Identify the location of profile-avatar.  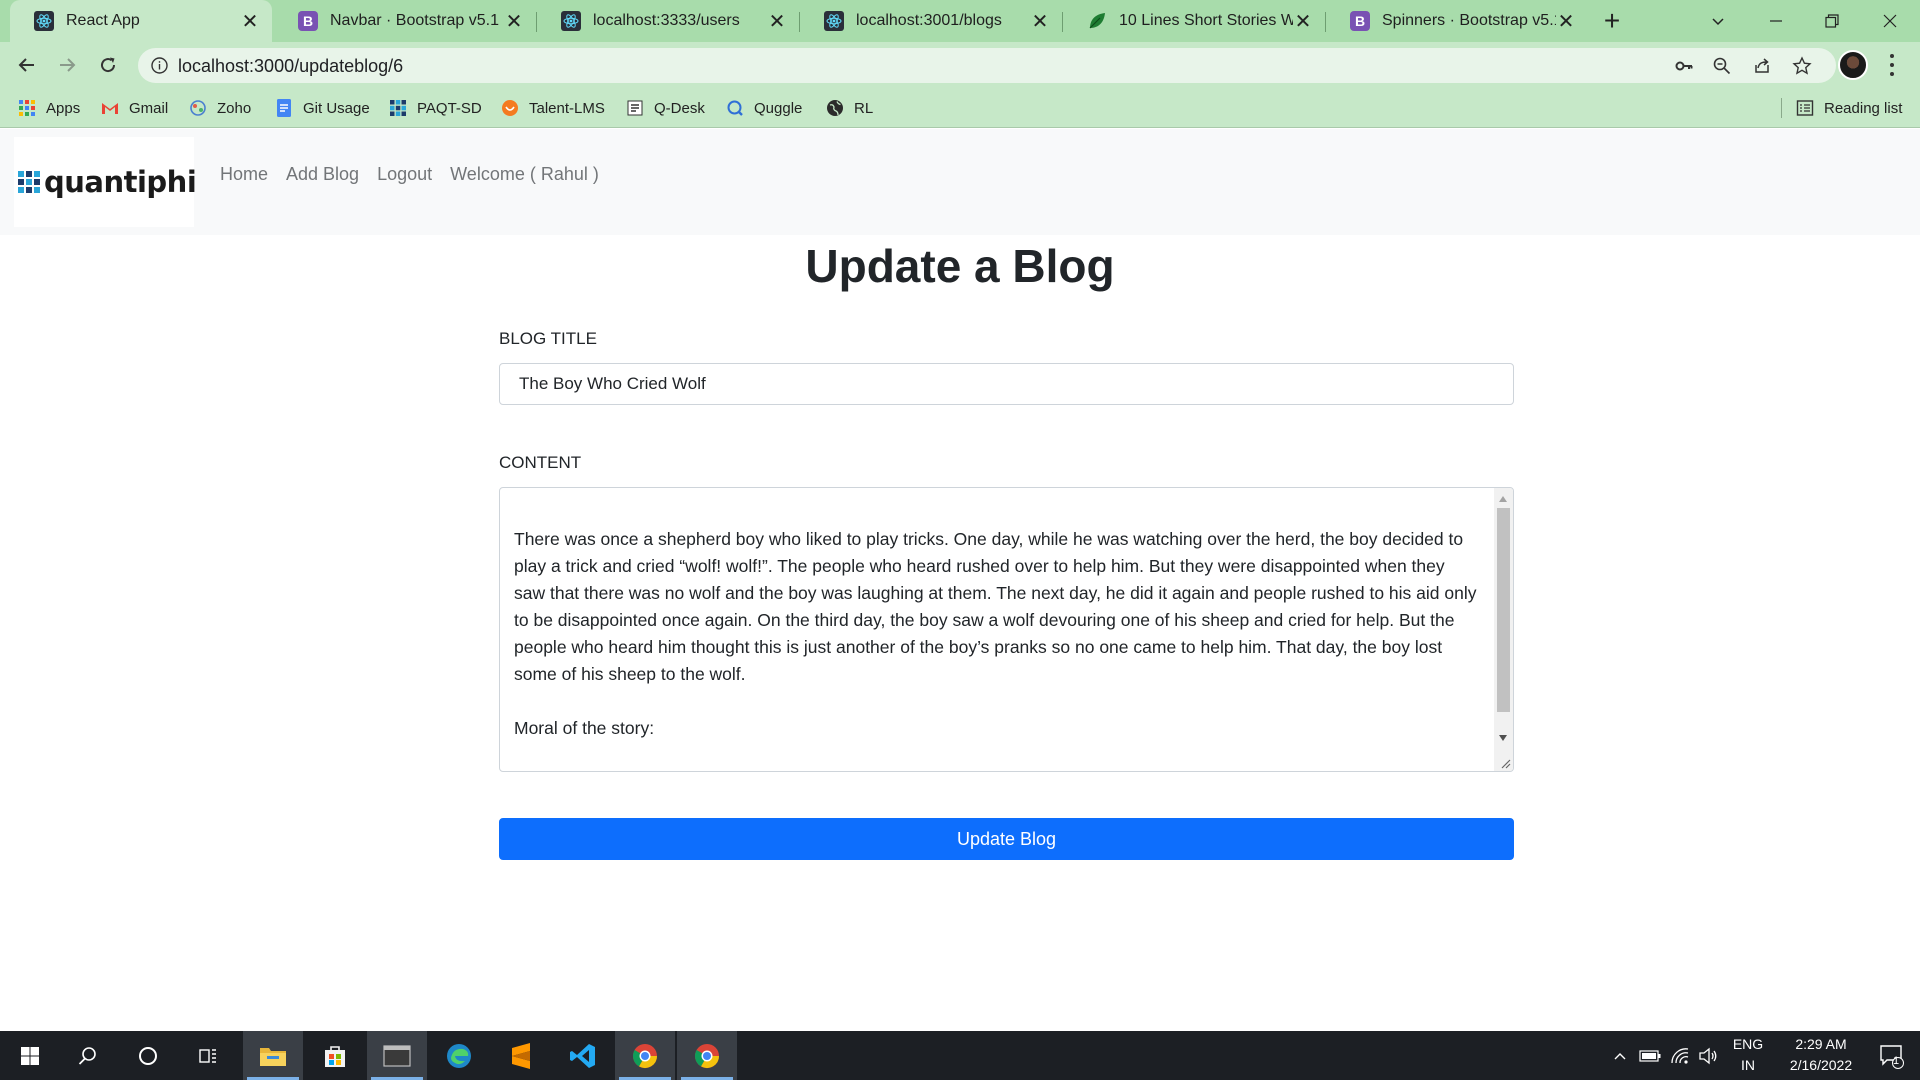
(1853, 65).